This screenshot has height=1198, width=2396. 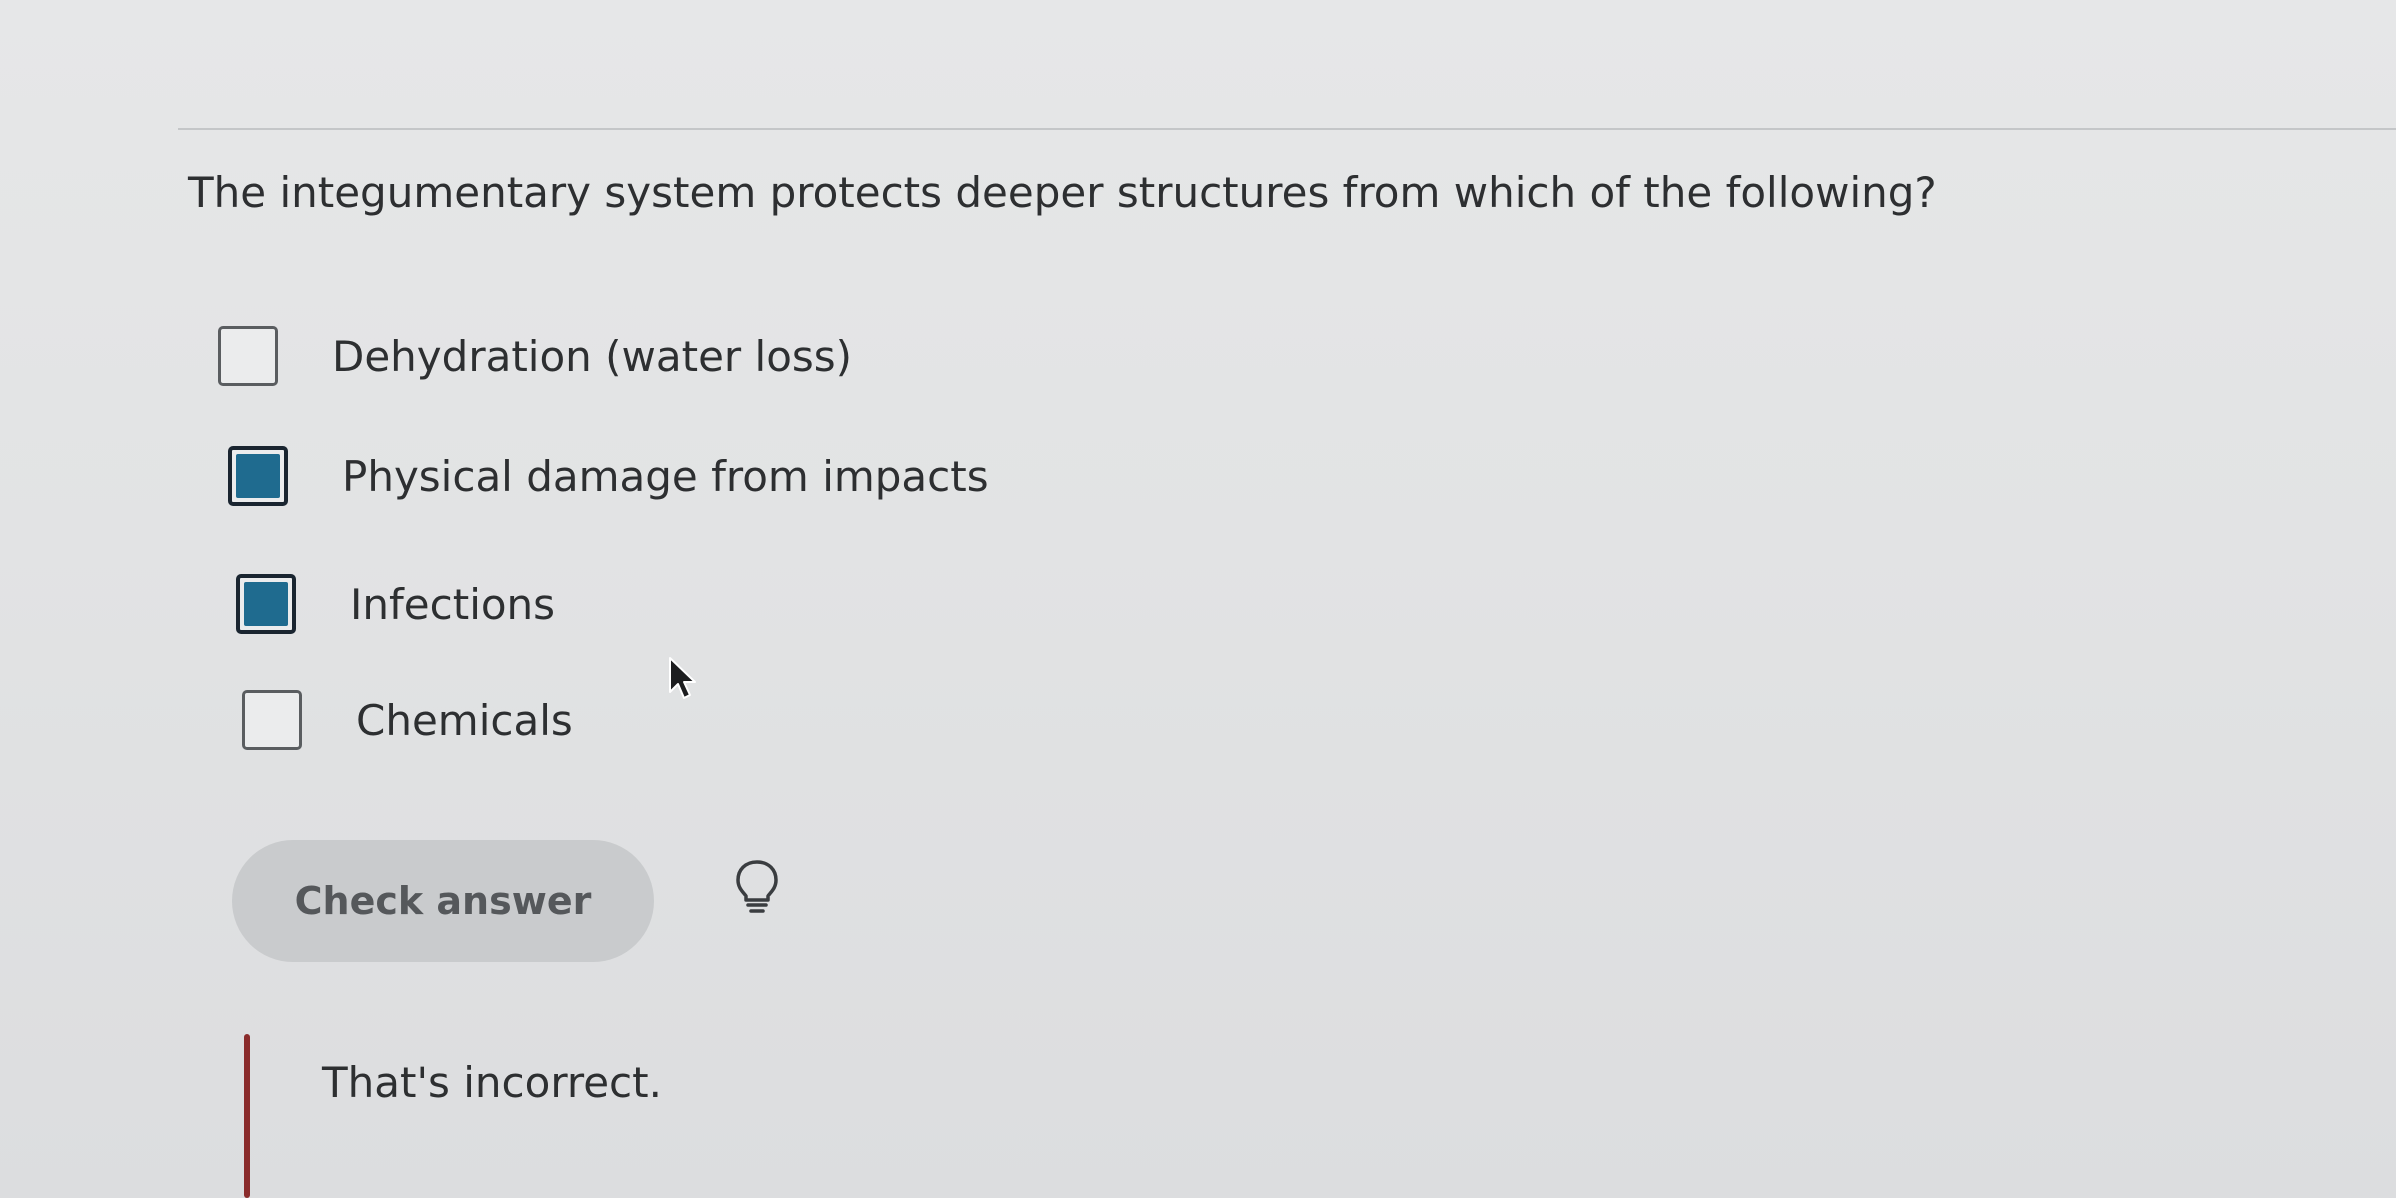 I want to click on option-physical-damage: Physical damage from impacts, so click(x=608, y=476).